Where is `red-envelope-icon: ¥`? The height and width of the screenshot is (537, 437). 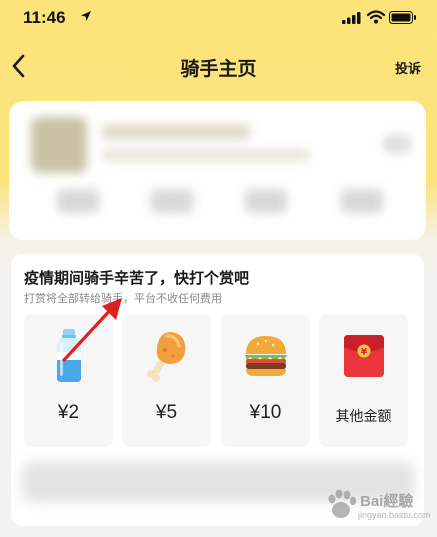
red-envelope-icon: ¥ is located at coordinates (363, 356).